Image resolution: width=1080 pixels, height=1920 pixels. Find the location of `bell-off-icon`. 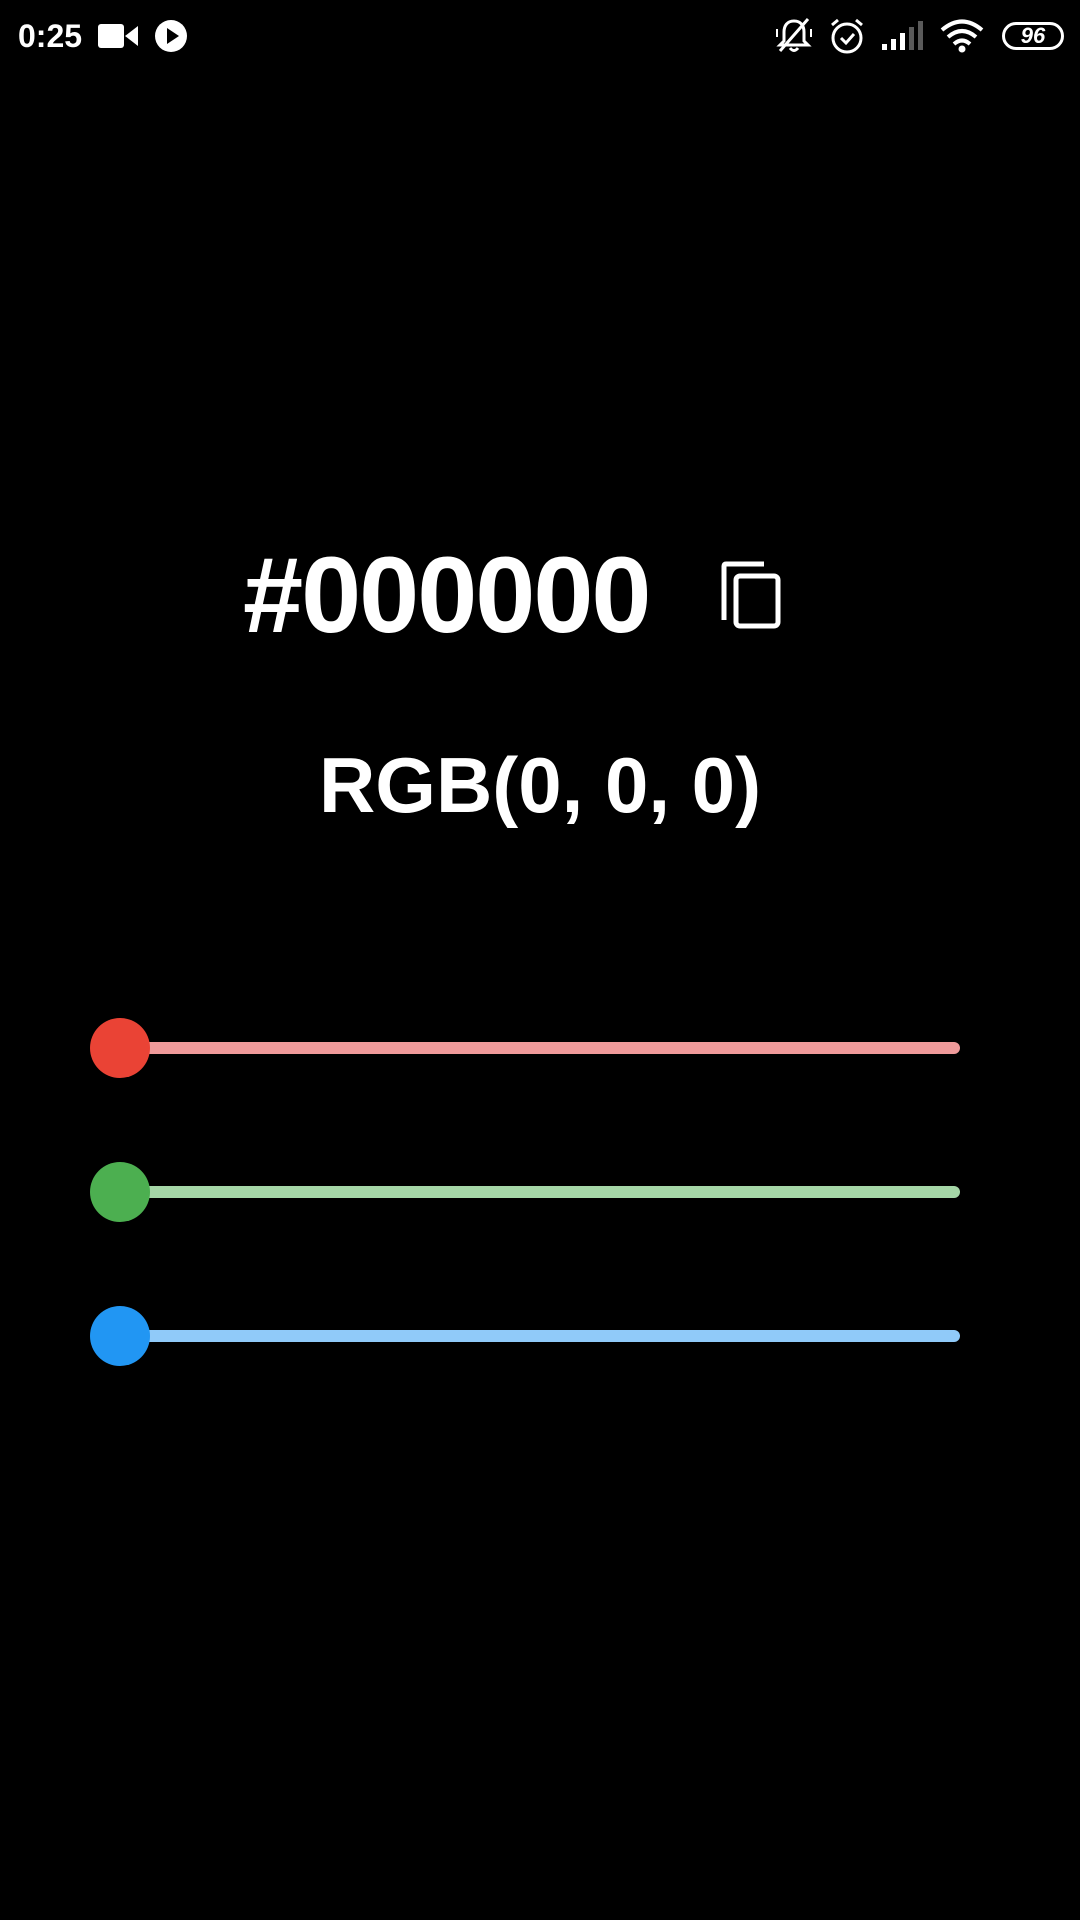

bell-off-icon is located at coordinates (794, 36).